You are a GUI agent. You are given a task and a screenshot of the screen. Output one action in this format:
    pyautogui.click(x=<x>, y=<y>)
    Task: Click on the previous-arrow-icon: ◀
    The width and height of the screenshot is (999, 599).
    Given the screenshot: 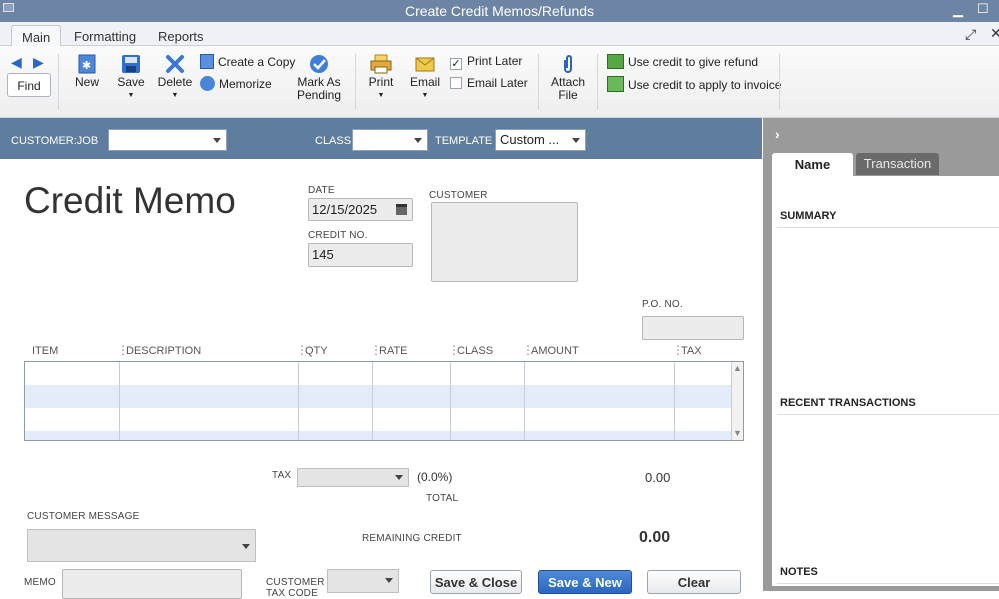 What is the action you would take?
    pyautogui.click(x=16, y=62)
    